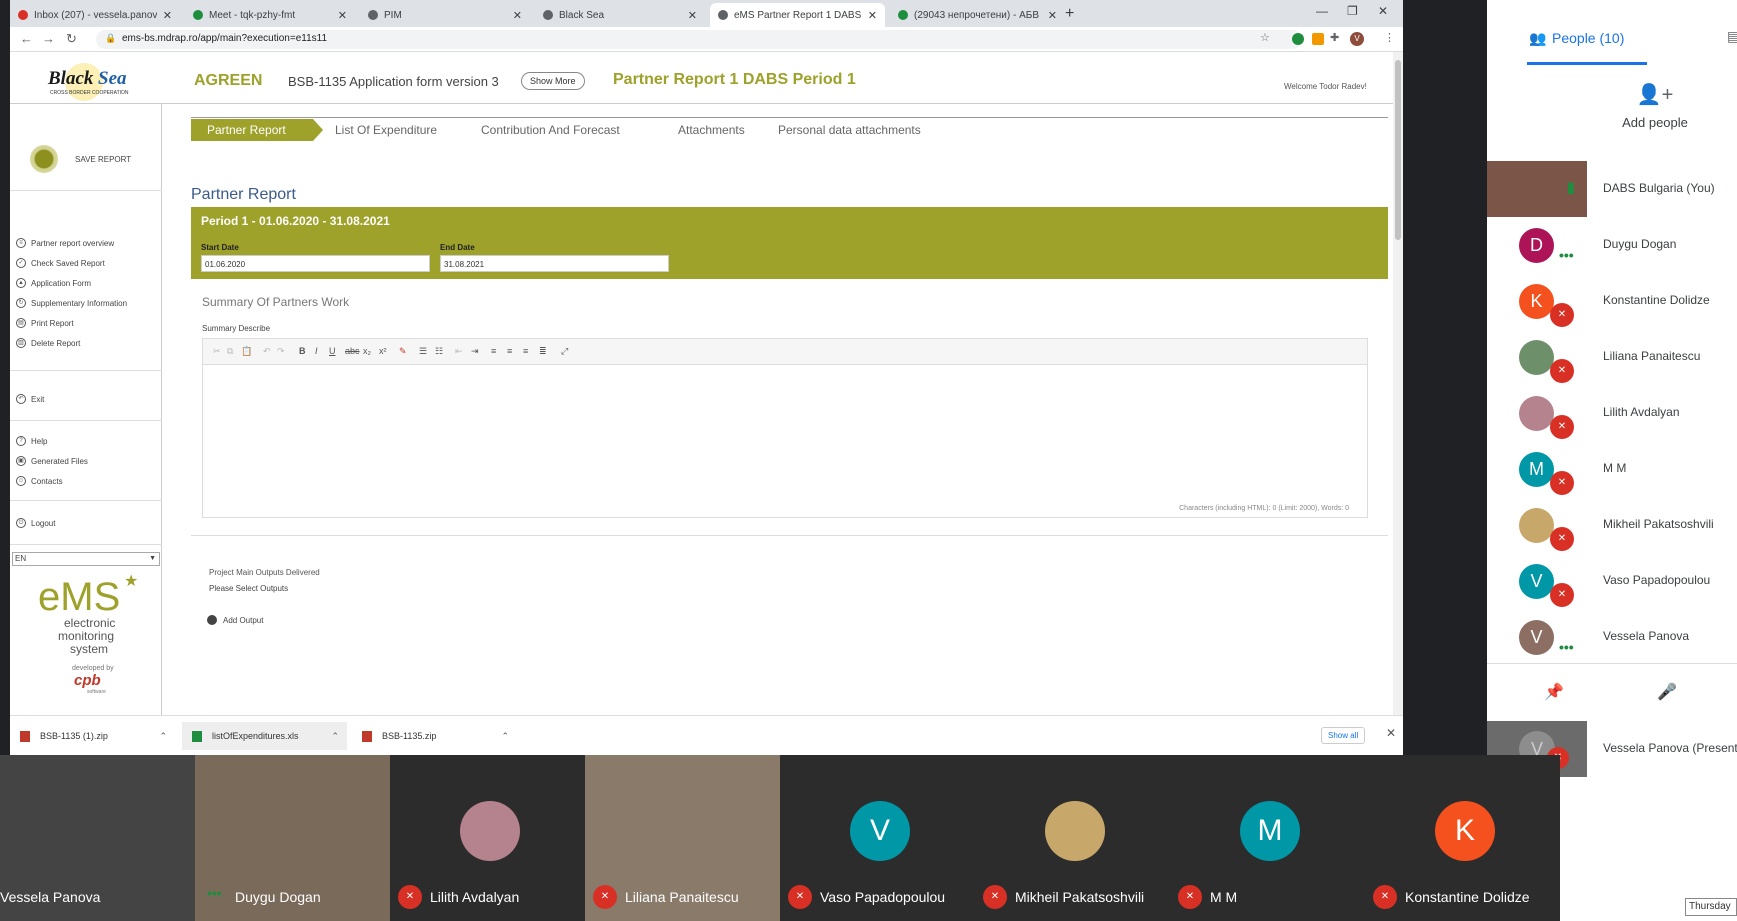 The image size is (1737, 921). I want to click on extension-box-icon, so click(1318, 39).